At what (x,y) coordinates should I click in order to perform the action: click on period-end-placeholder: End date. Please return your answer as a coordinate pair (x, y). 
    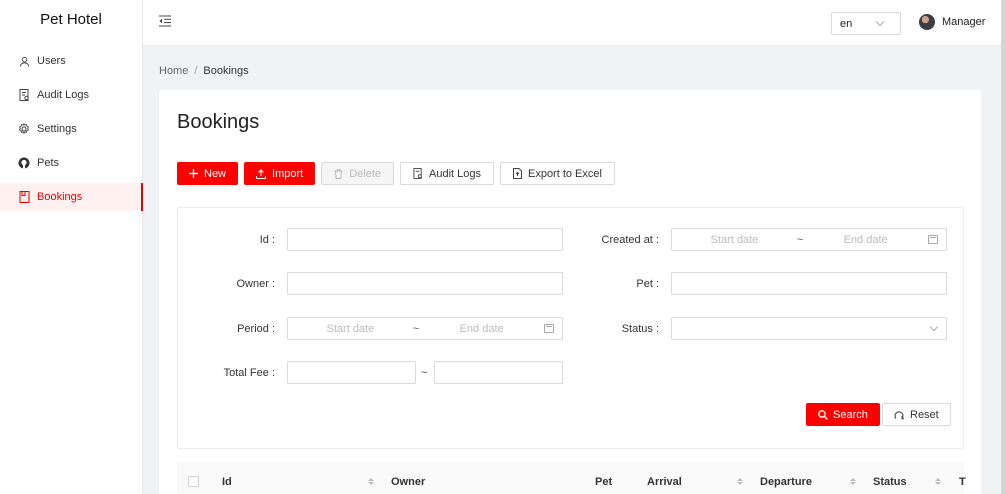
    Looking at the image, I should click on (481, 328).